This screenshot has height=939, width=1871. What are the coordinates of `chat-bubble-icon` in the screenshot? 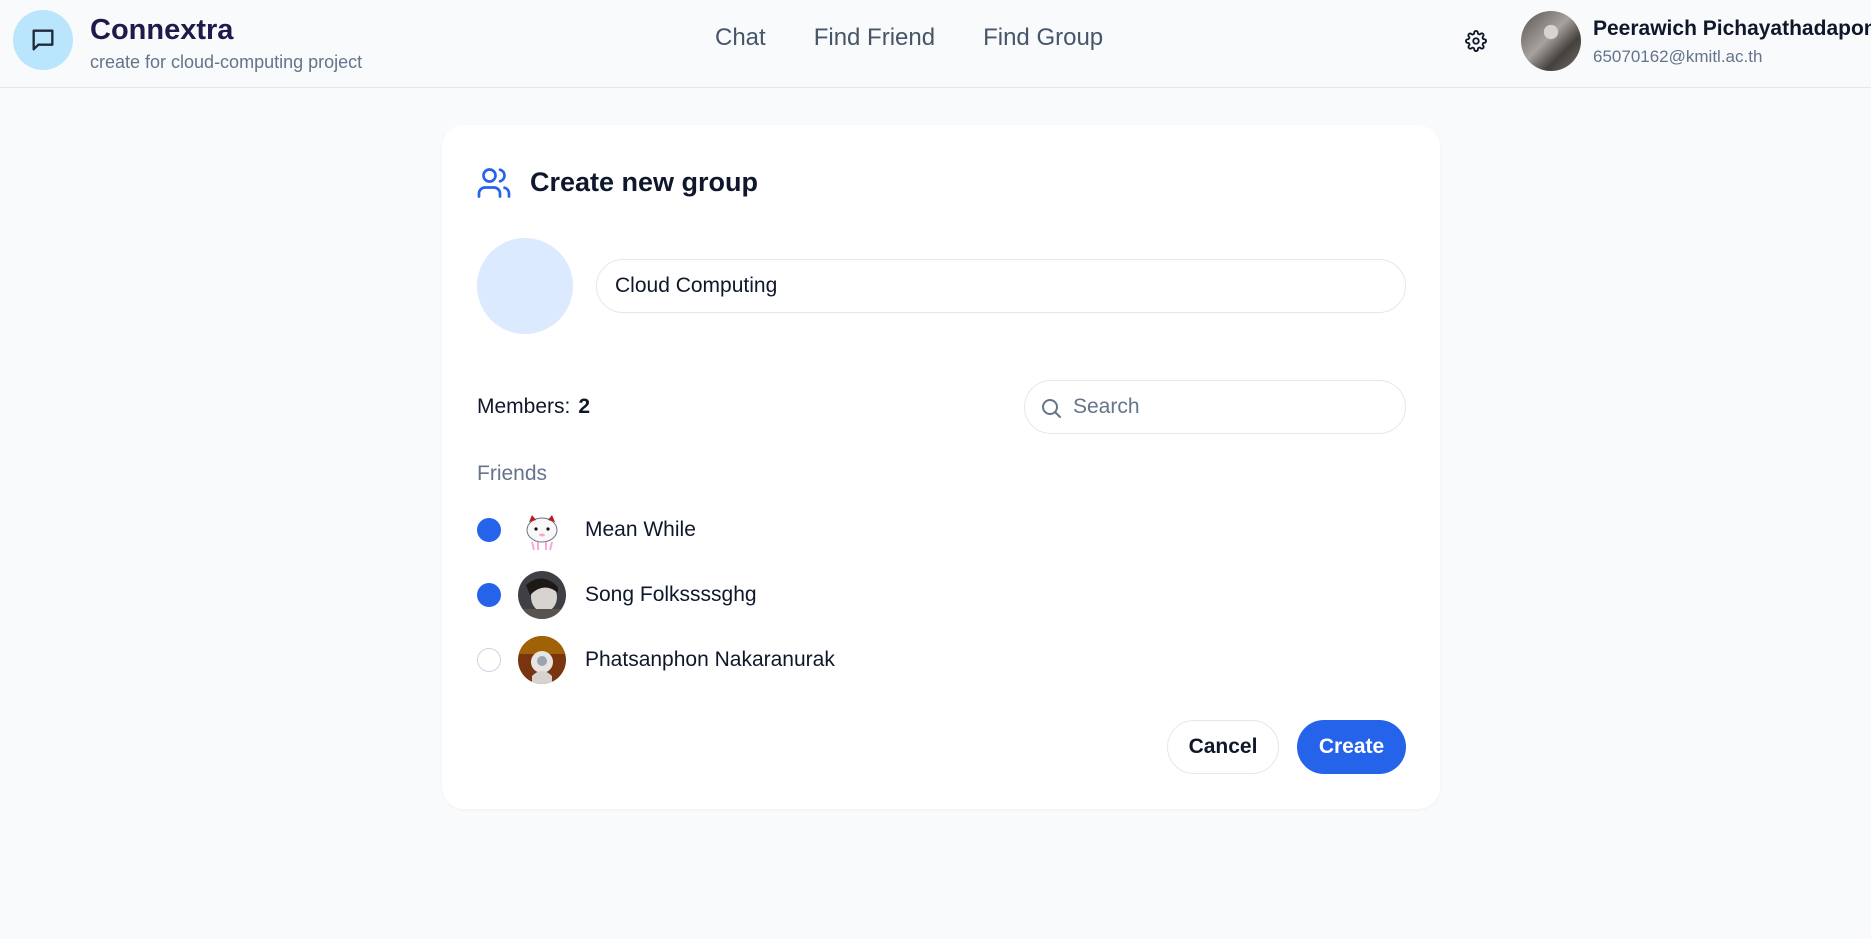 It's located at (43, 40).